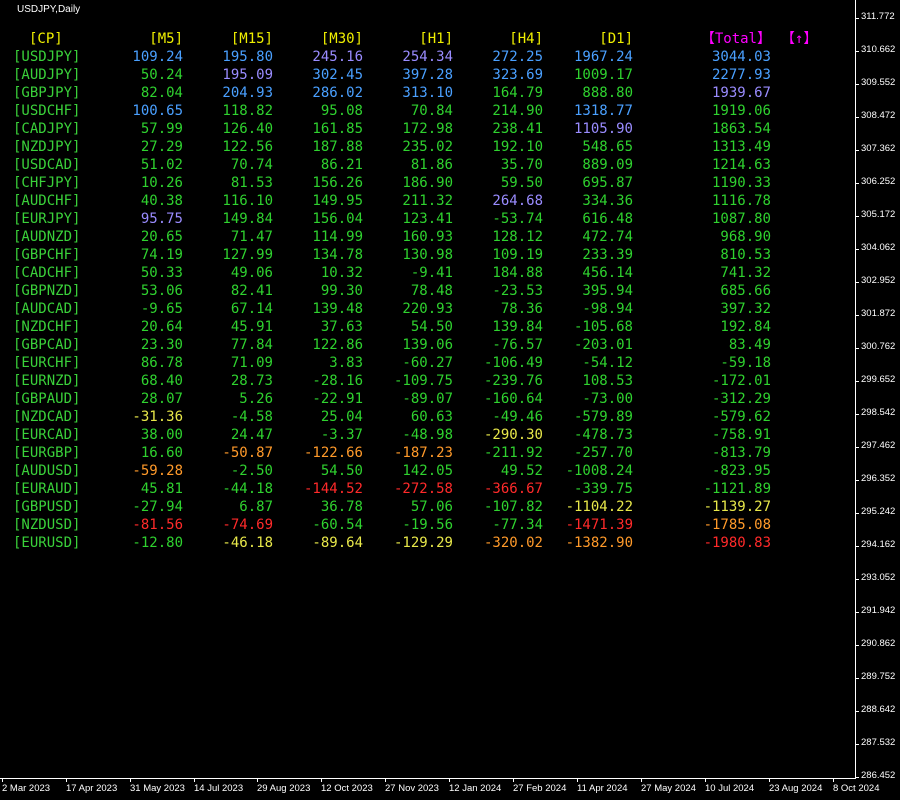  Describe the element at coordinates (337, 345) in the screenshot. I see `value-cell: 122.86` at that location.